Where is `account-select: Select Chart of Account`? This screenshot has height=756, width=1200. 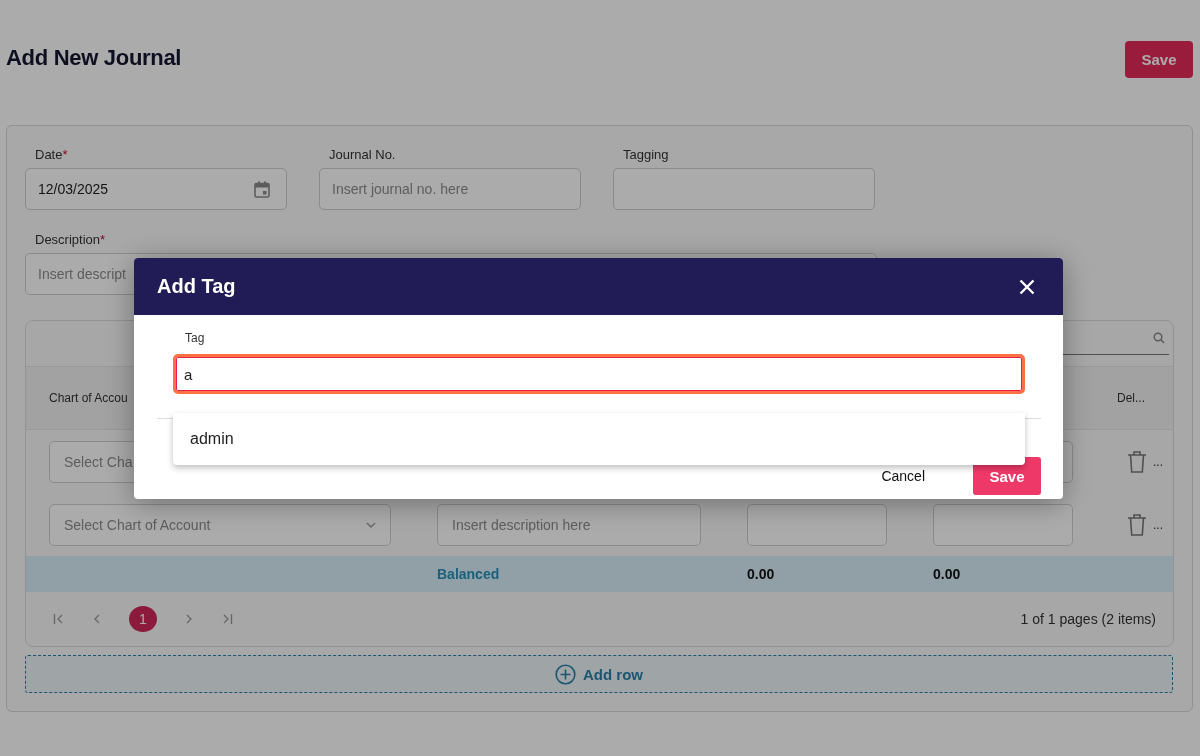
account-select: Select Chart of Account is located at coordinates (220, 524).